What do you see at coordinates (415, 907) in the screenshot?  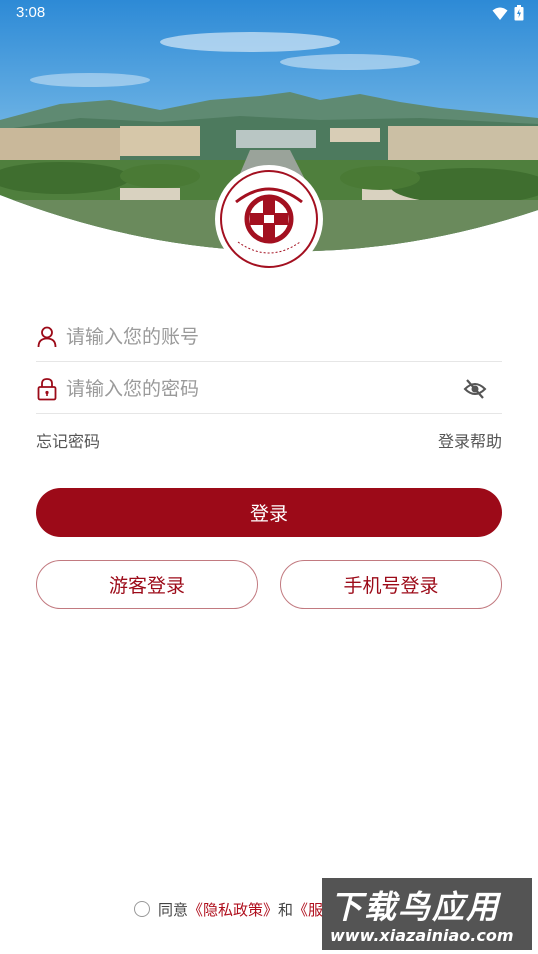 I see `watermark-title: 下载鸟应用` at bounding box center [415, 907].